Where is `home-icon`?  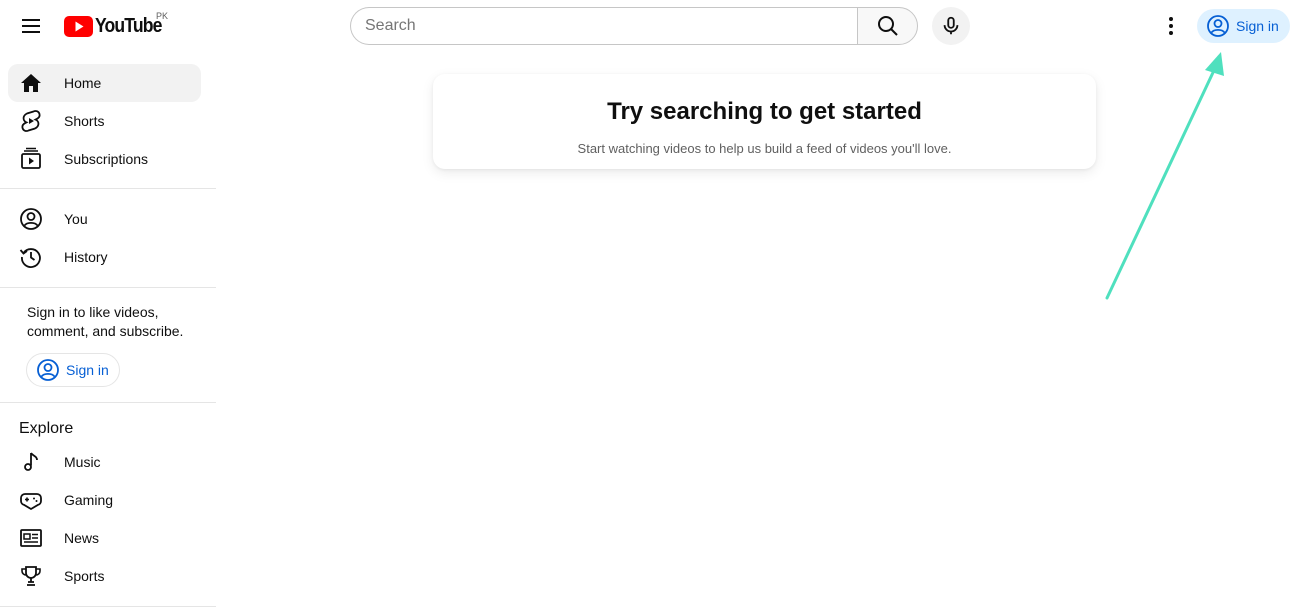 home-icon is located at coordinates (31, 83).